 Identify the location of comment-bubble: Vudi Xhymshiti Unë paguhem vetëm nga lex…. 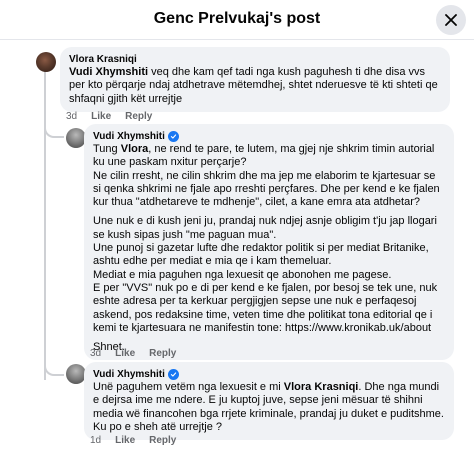
(269, 401).